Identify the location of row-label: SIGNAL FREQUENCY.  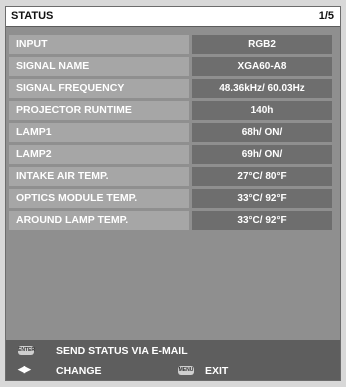
(99, 88).